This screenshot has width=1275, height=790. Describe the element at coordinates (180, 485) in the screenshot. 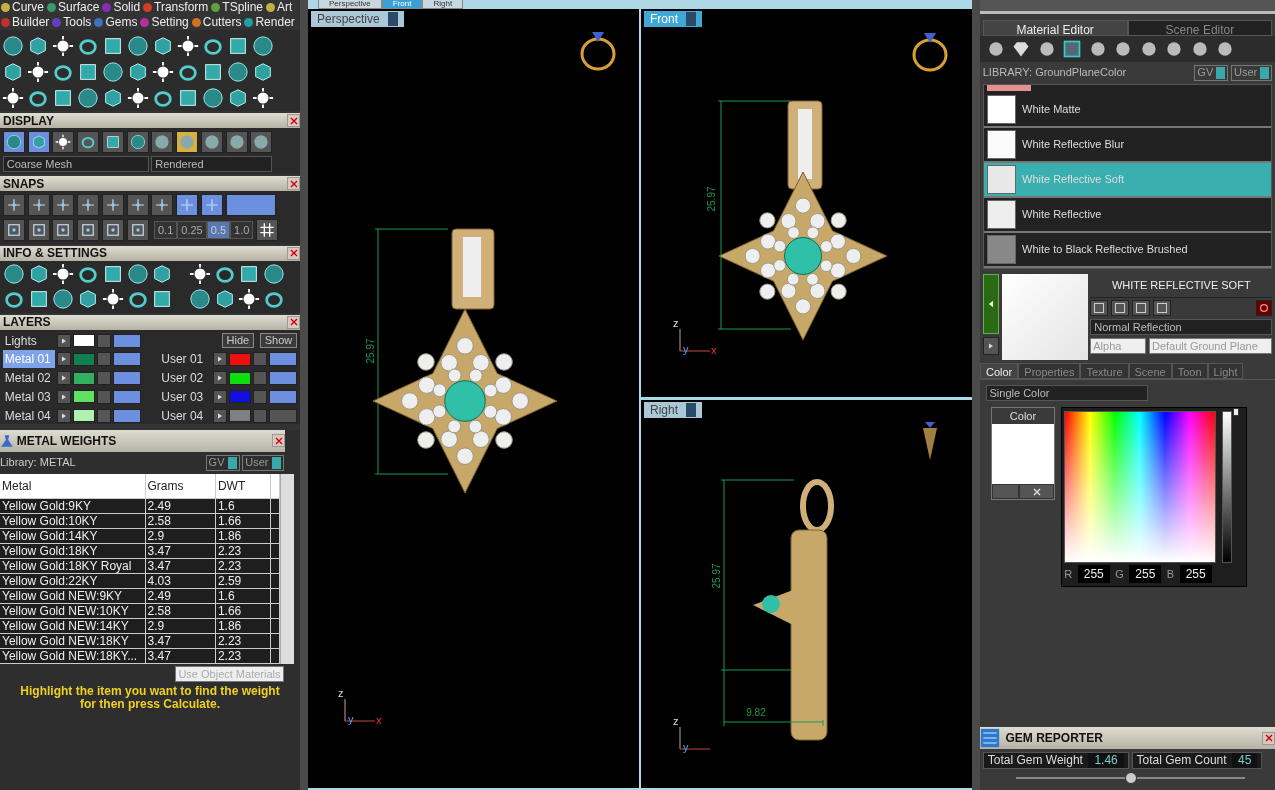

I see `column-header: Grams` at that location.